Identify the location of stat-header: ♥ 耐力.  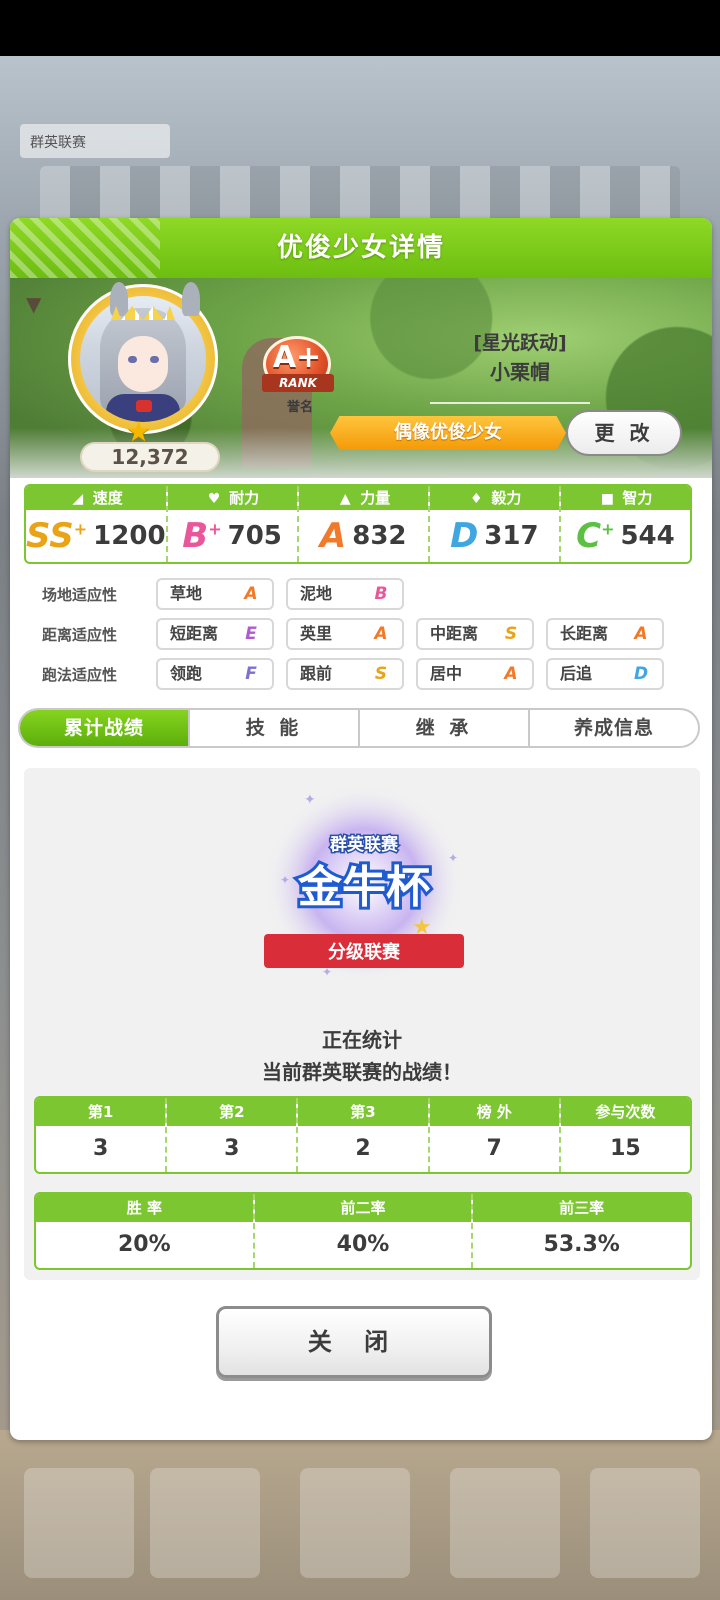
(232, 498).